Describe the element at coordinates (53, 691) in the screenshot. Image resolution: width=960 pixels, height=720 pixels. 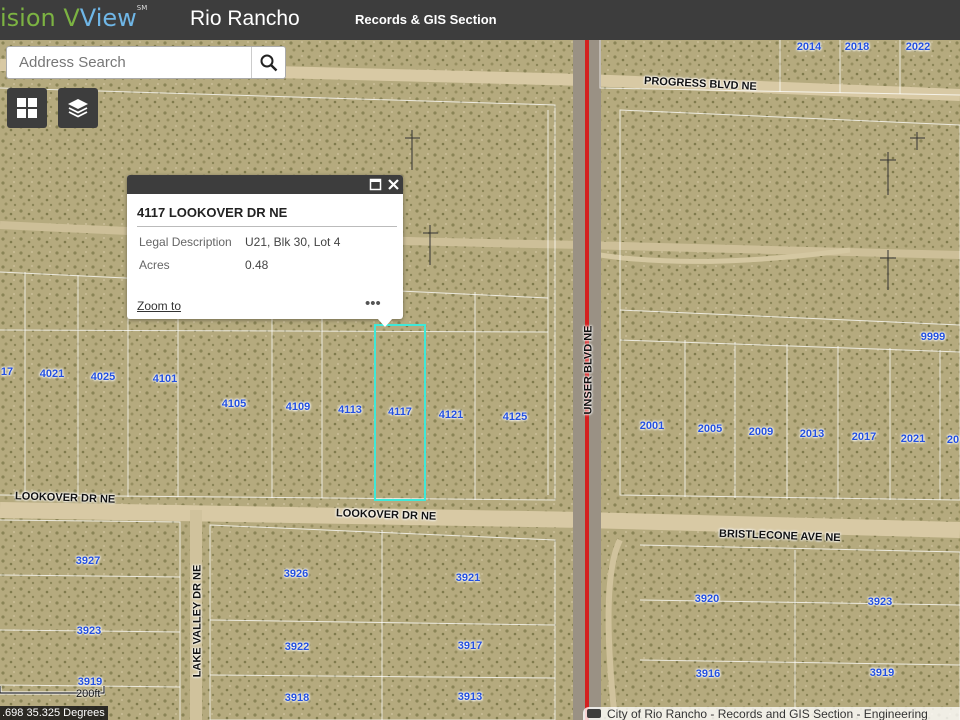
I see `scale-bar: 200ft` at that location.